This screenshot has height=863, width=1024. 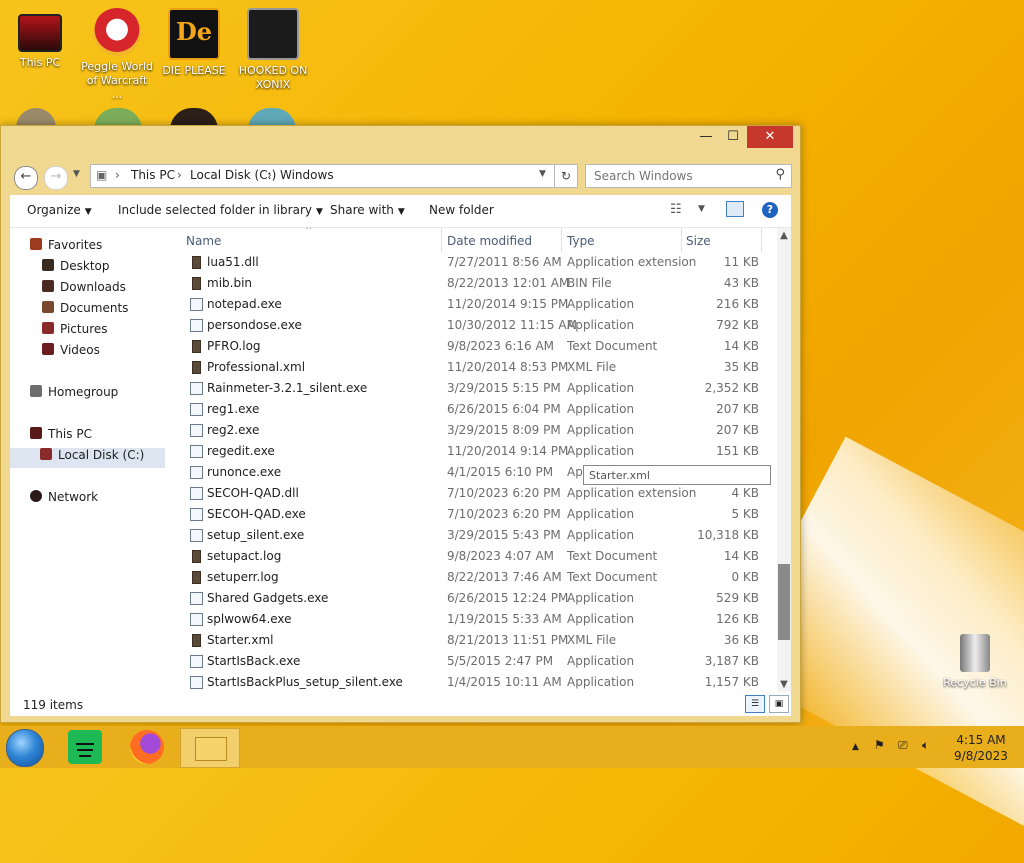 What do you see at coordinates (56, 178) in the screenshot?
I see `forward-button: →` at bounding box center [56, 178].